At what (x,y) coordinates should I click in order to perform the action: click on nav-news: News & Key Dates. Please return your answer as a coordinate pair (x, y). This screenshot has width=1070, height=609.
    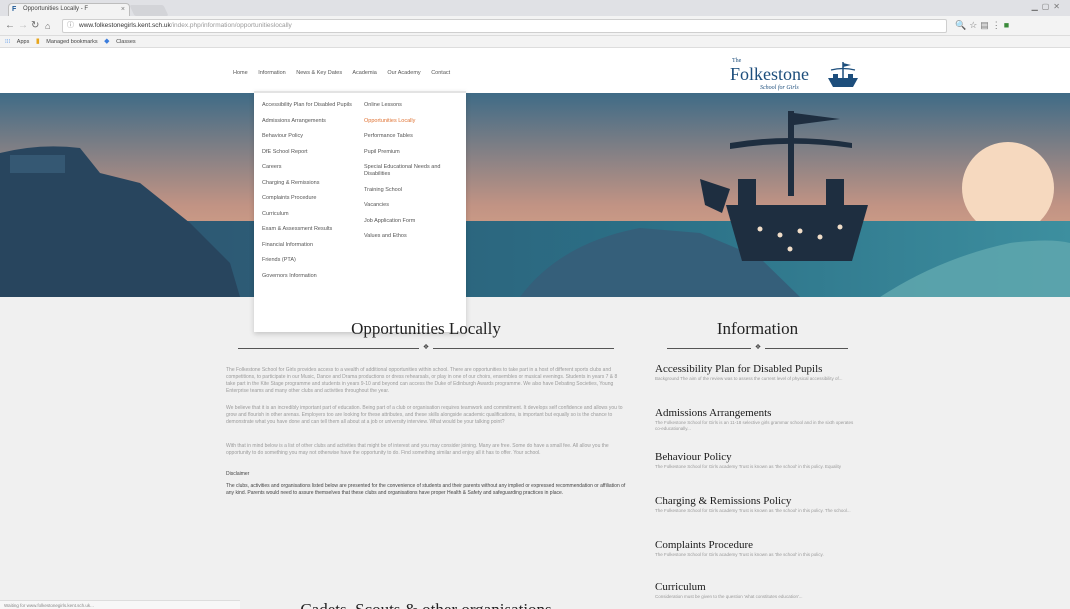
    Looking at the image, I should click on (319, 73).